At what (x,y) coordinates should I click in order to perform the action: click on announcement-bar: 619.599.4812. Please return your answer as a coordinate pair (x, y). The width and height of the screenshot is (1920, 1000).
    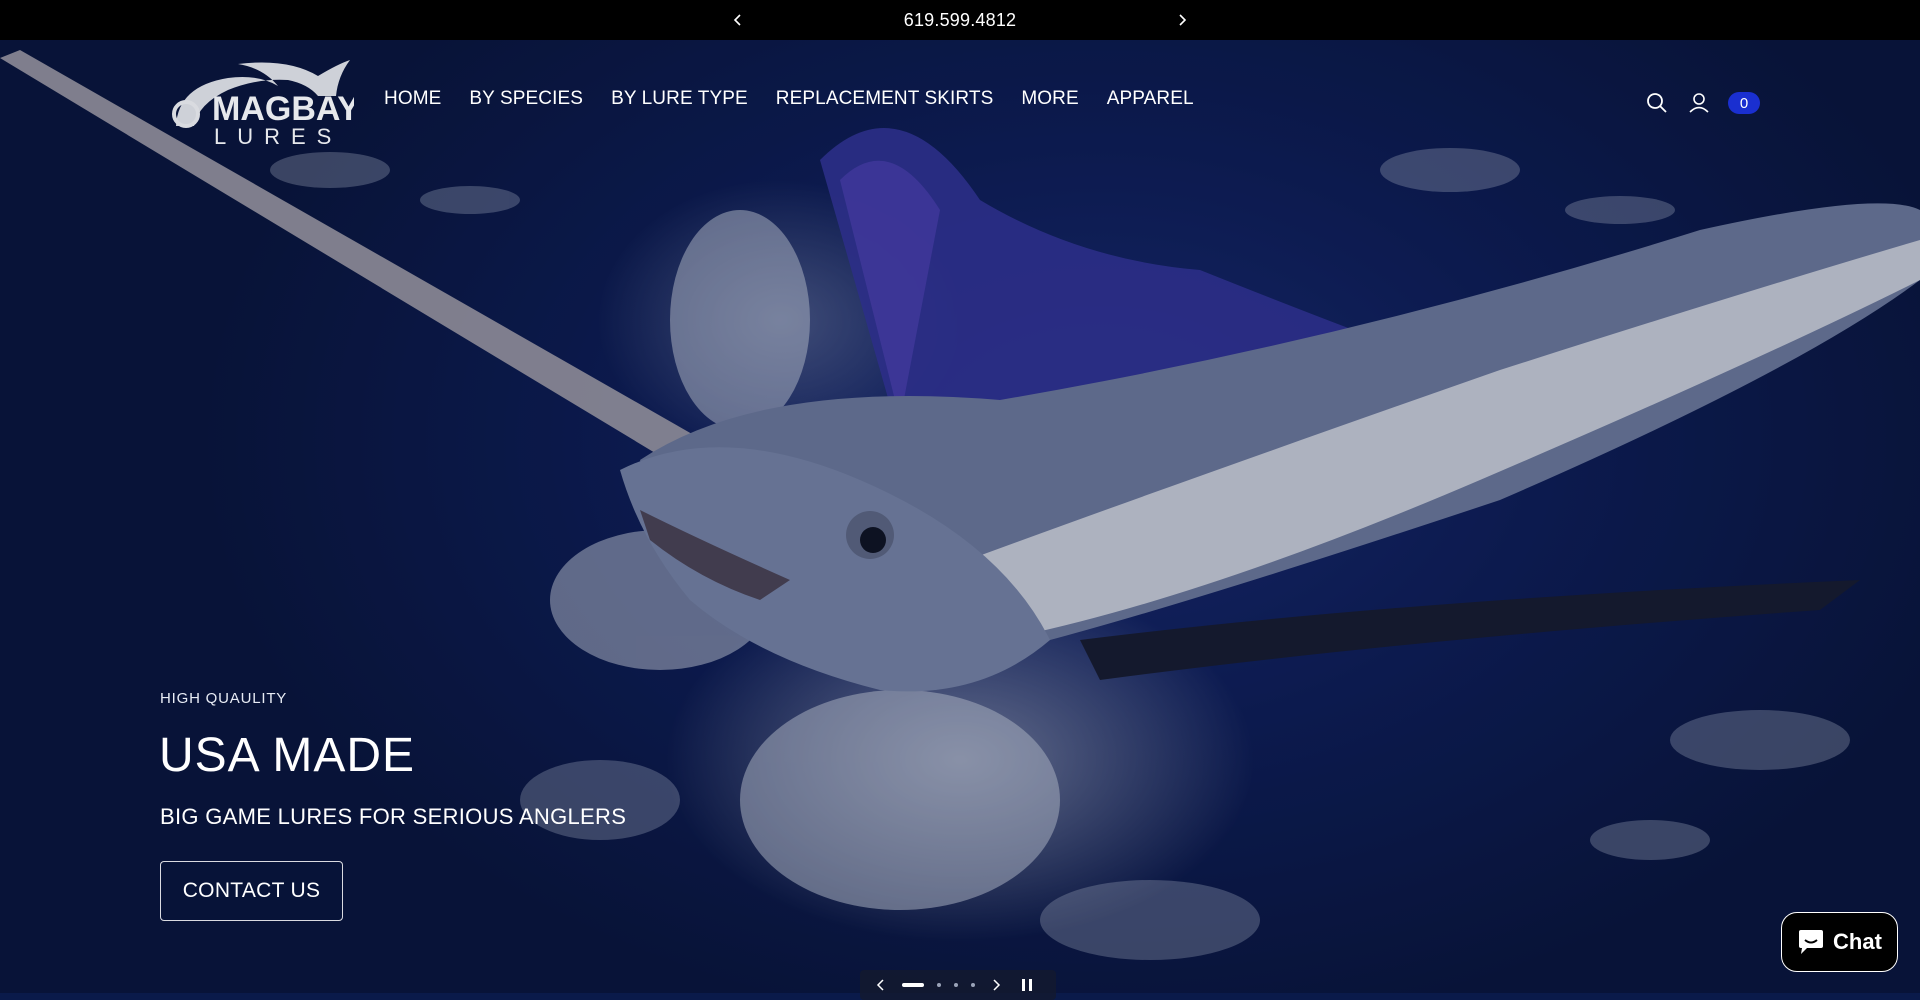
    Looking at the image, I should click on (960, 20).